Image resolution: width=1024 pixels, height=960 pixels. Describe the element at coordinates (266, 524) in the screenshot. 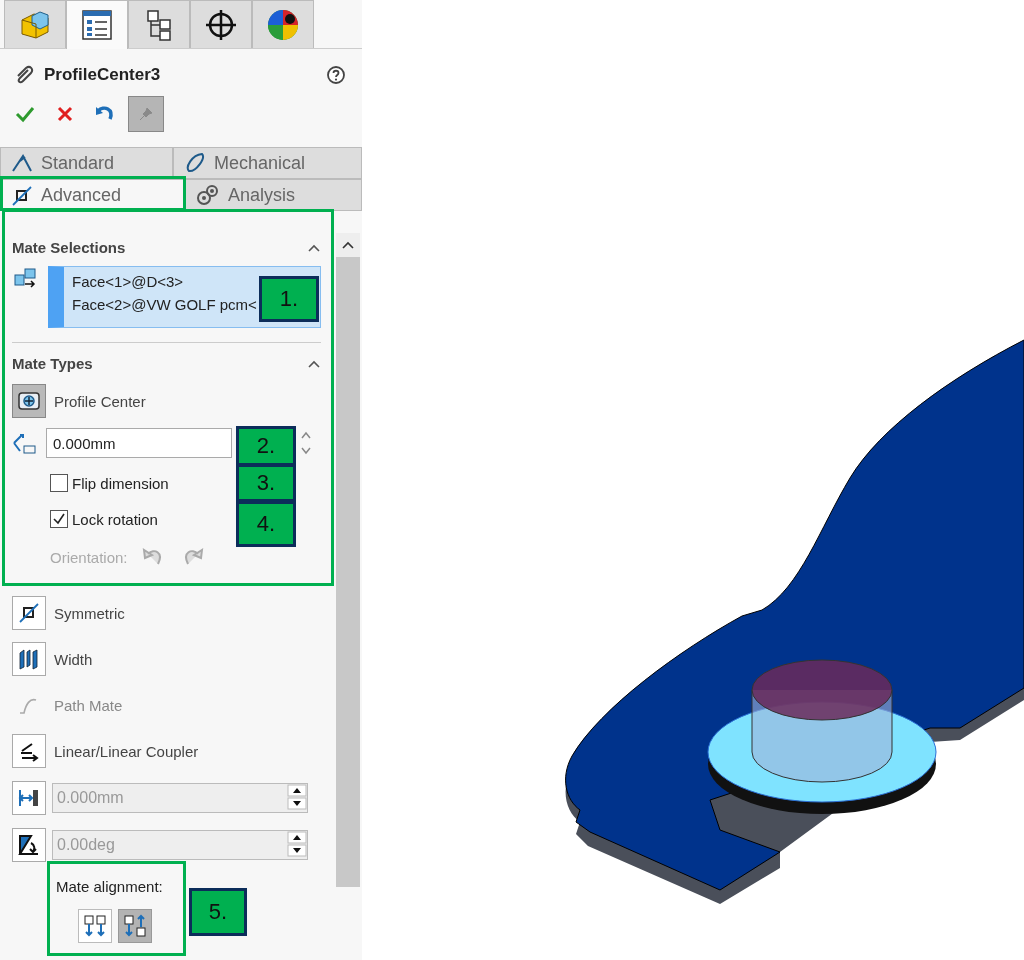

I see `callout-tooltip: 4.` at that location.